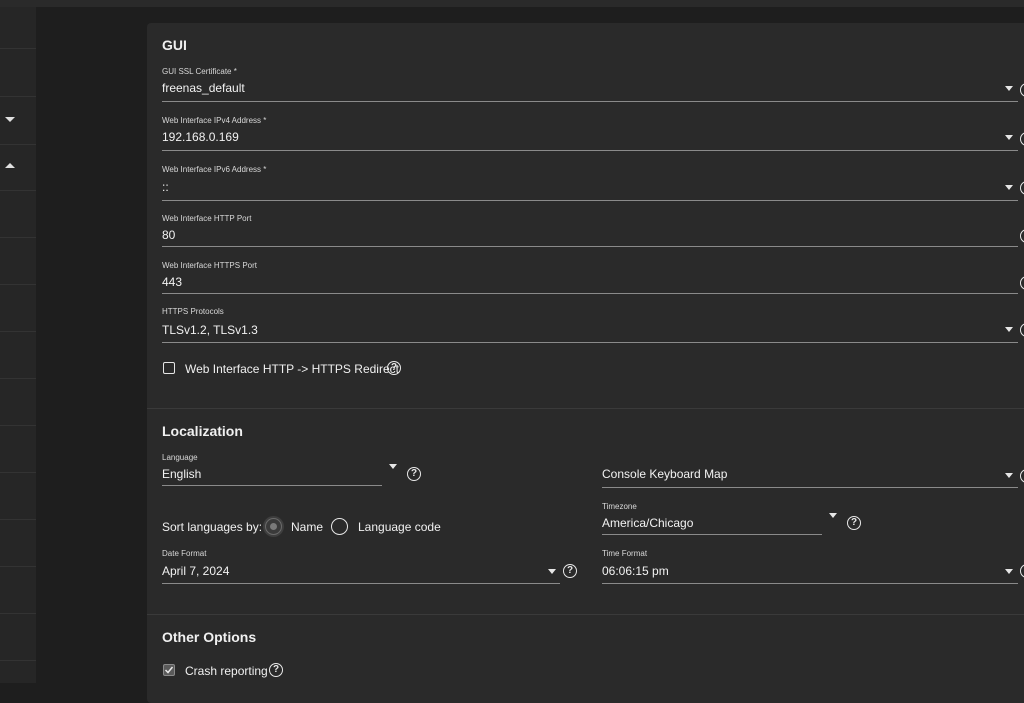 The height and width of the screenshot is (703, 1024). What do you see at coordinates (193, 311) in the screenshot?
I see `field-label: HTTPS Protocols` at bounding box center [193, 311].